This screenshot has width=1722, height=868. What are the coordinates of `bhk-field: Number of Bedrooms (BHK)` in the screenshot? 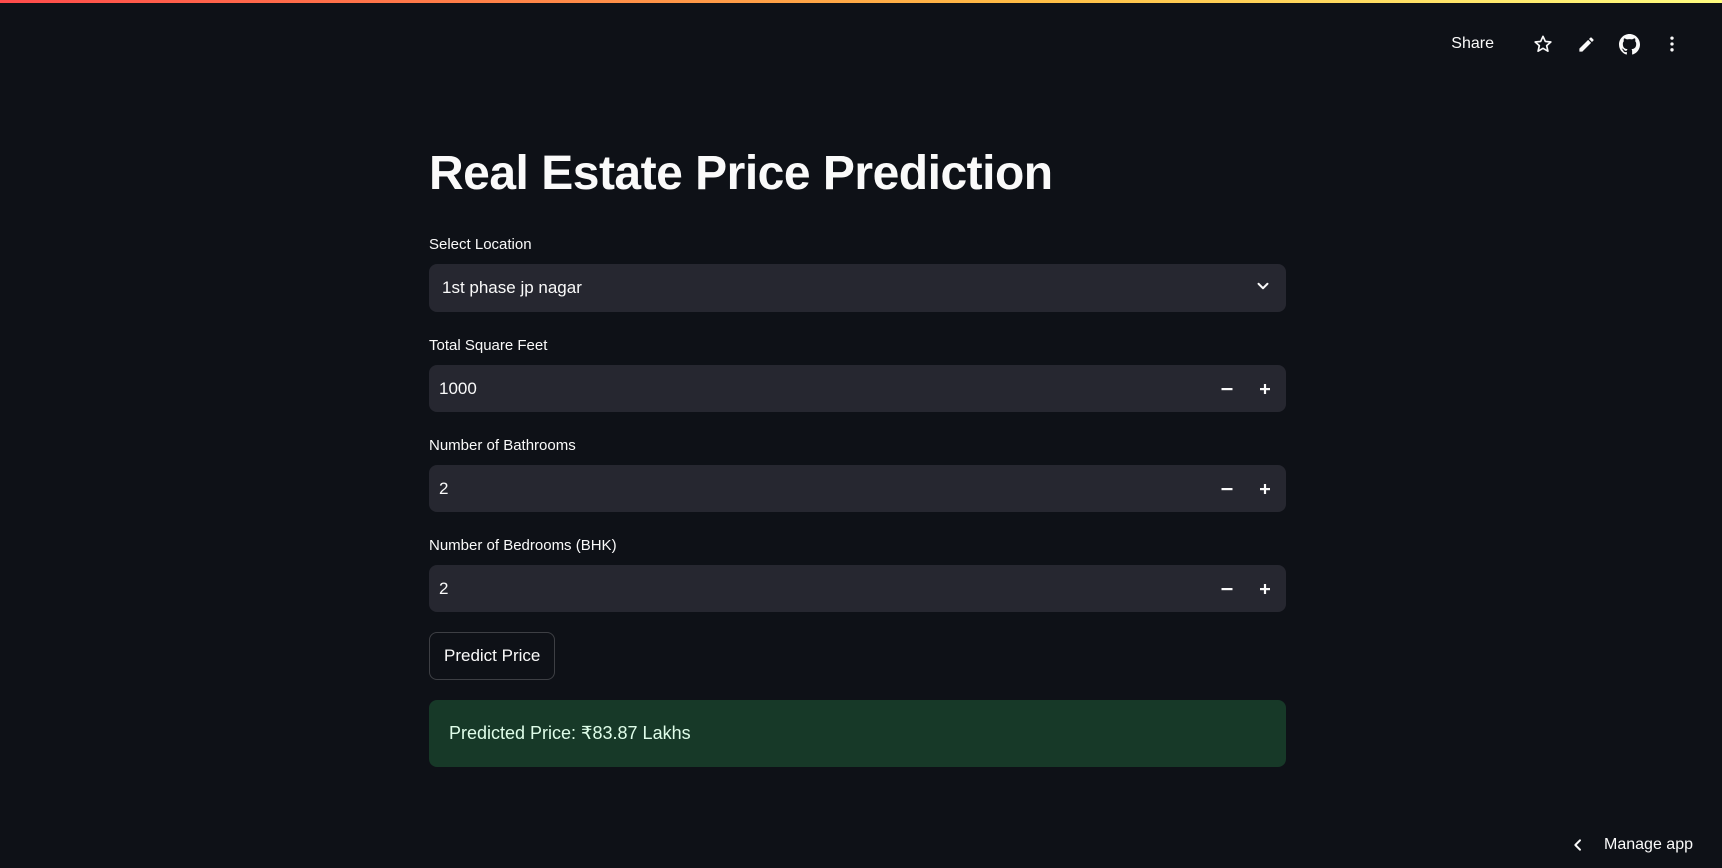 It's located at (857, 573).